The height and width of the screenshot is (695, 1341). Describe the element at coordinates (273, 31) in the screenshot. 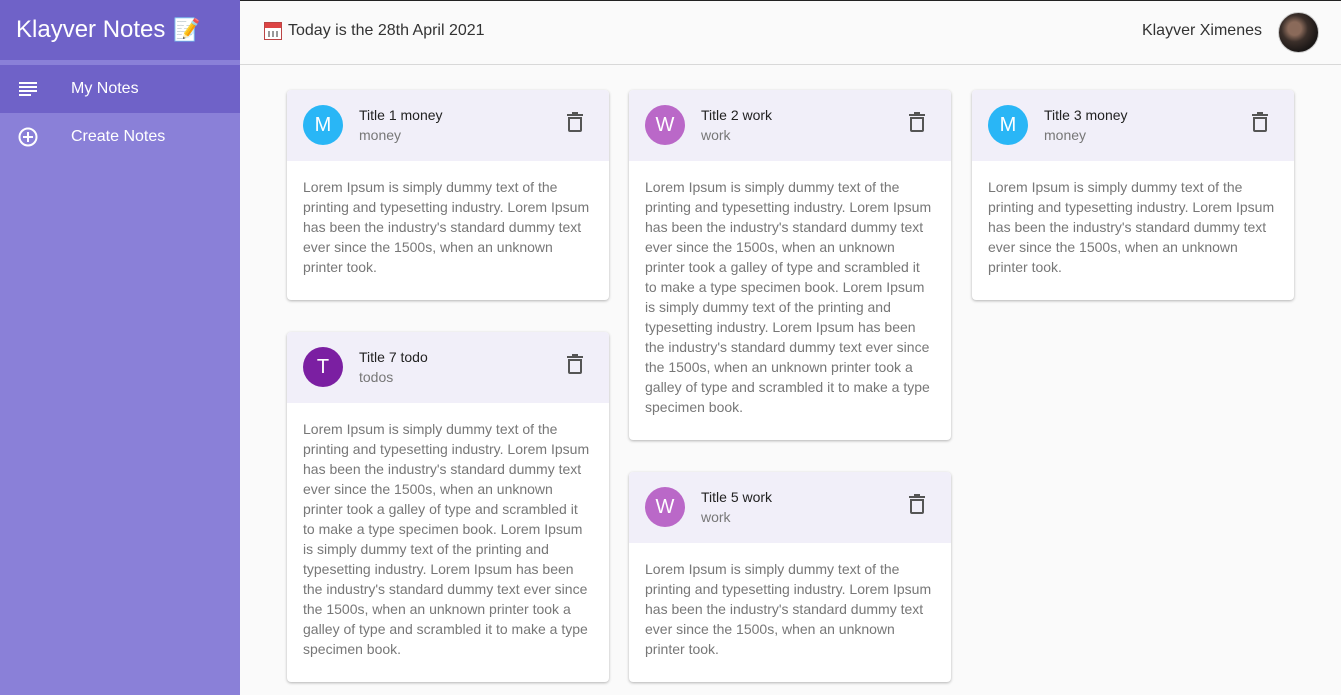

I see `calendar-icon` at that location.